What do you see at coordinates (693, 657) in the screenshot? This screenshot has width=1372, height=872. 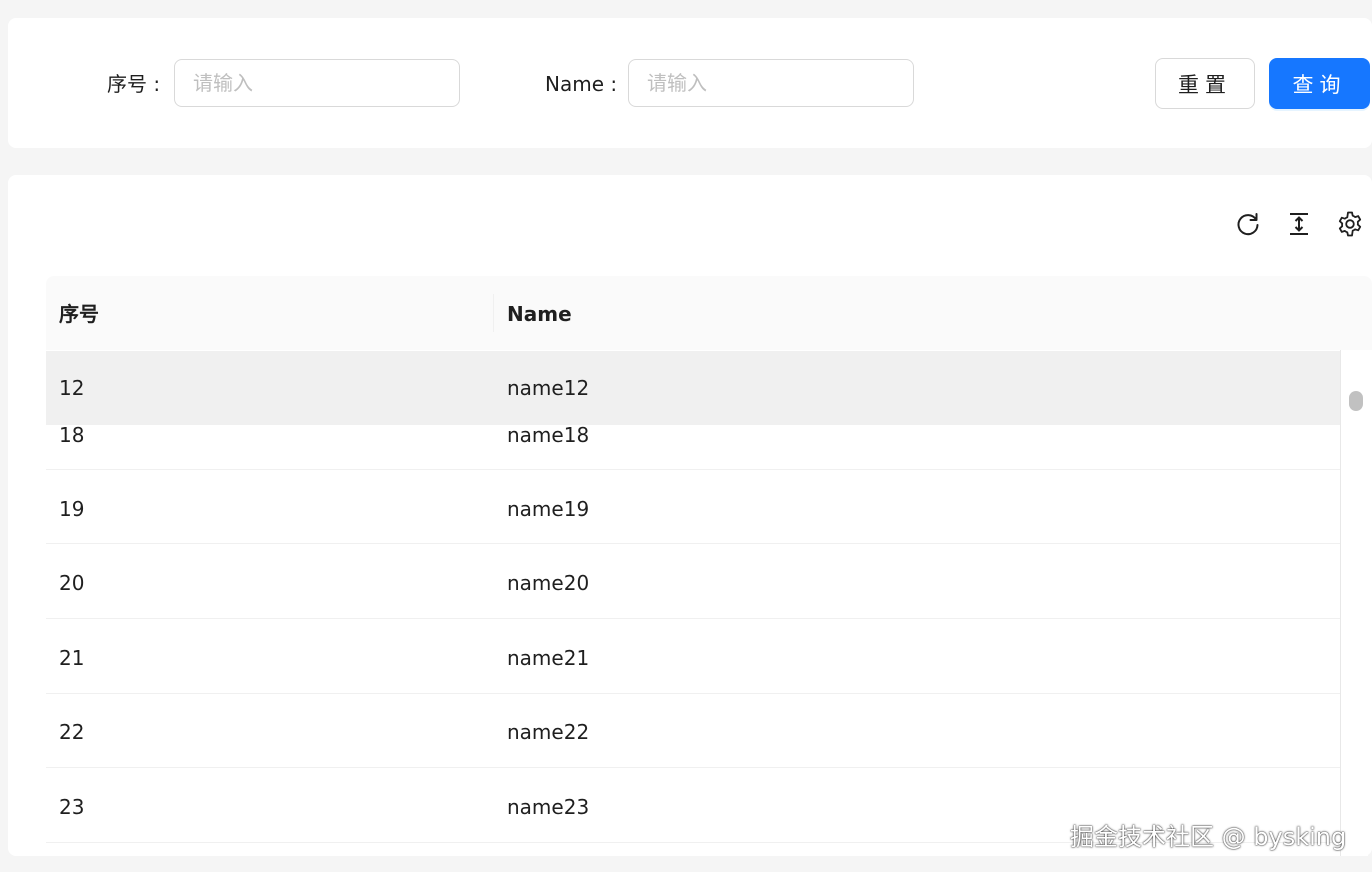 I see `table-row: 21 name21` at bounding box center [693, 657].